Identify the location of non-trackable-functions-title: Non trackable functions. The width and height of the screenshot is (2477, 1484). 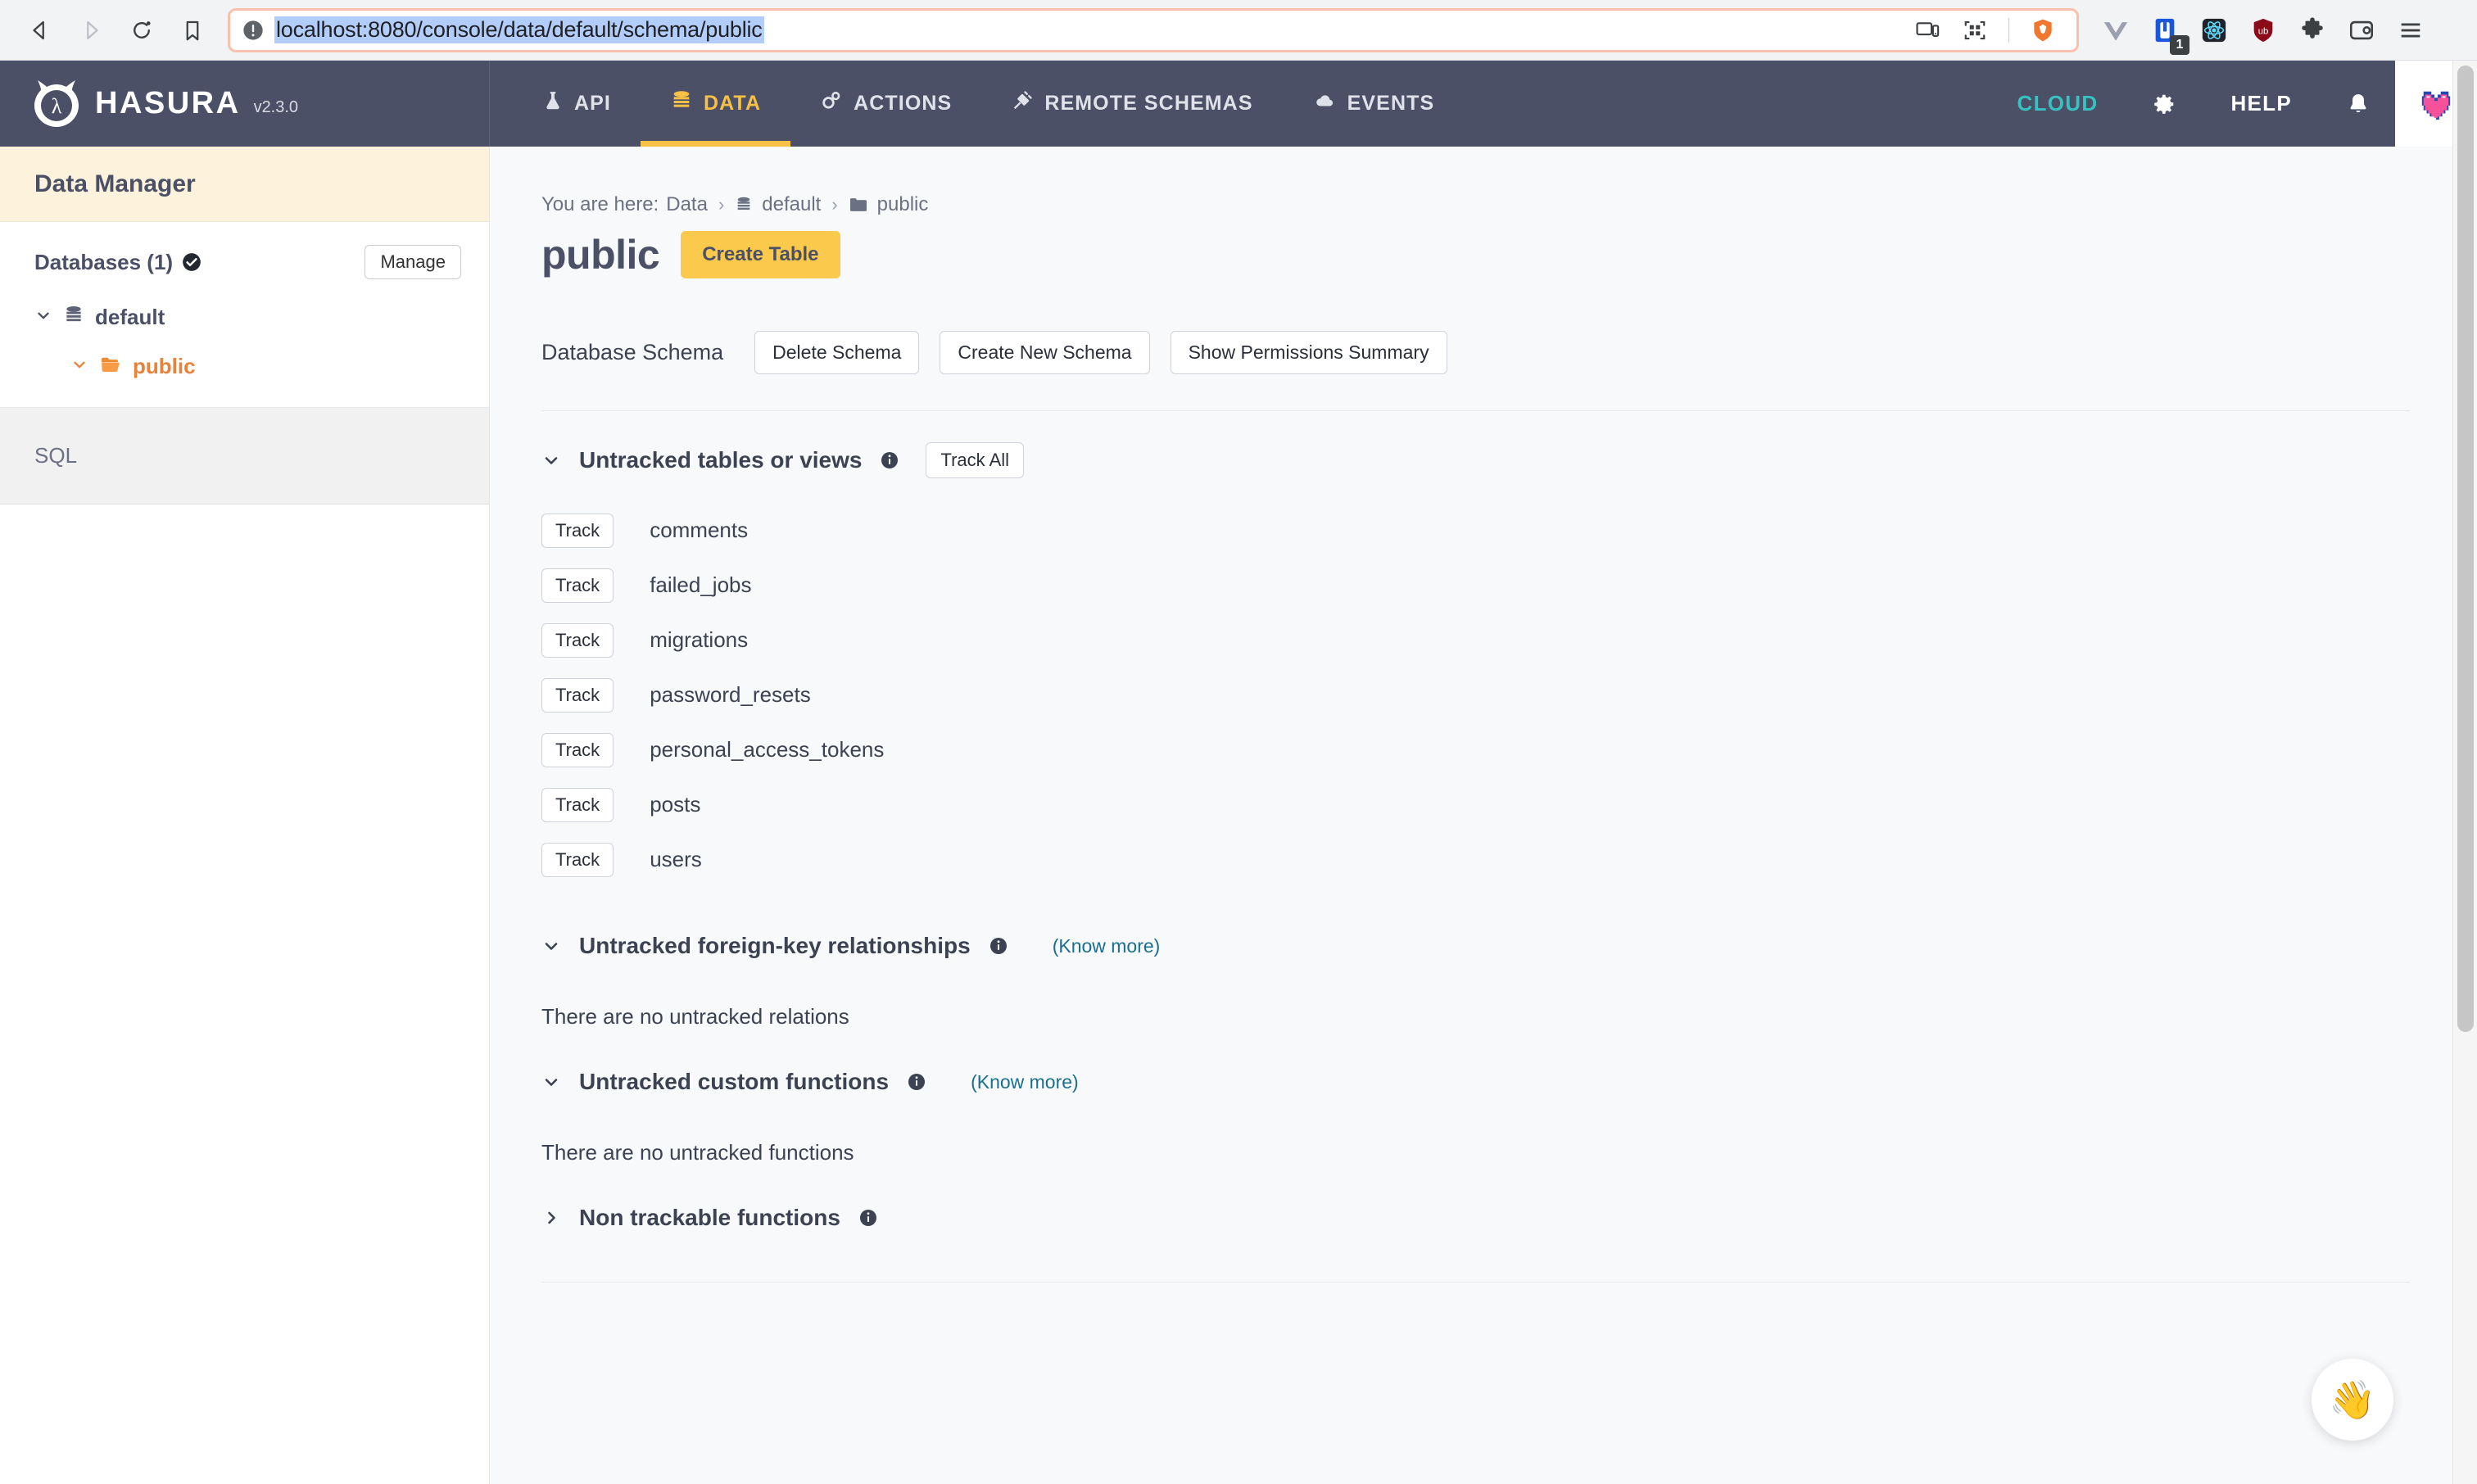
(709, 1217).